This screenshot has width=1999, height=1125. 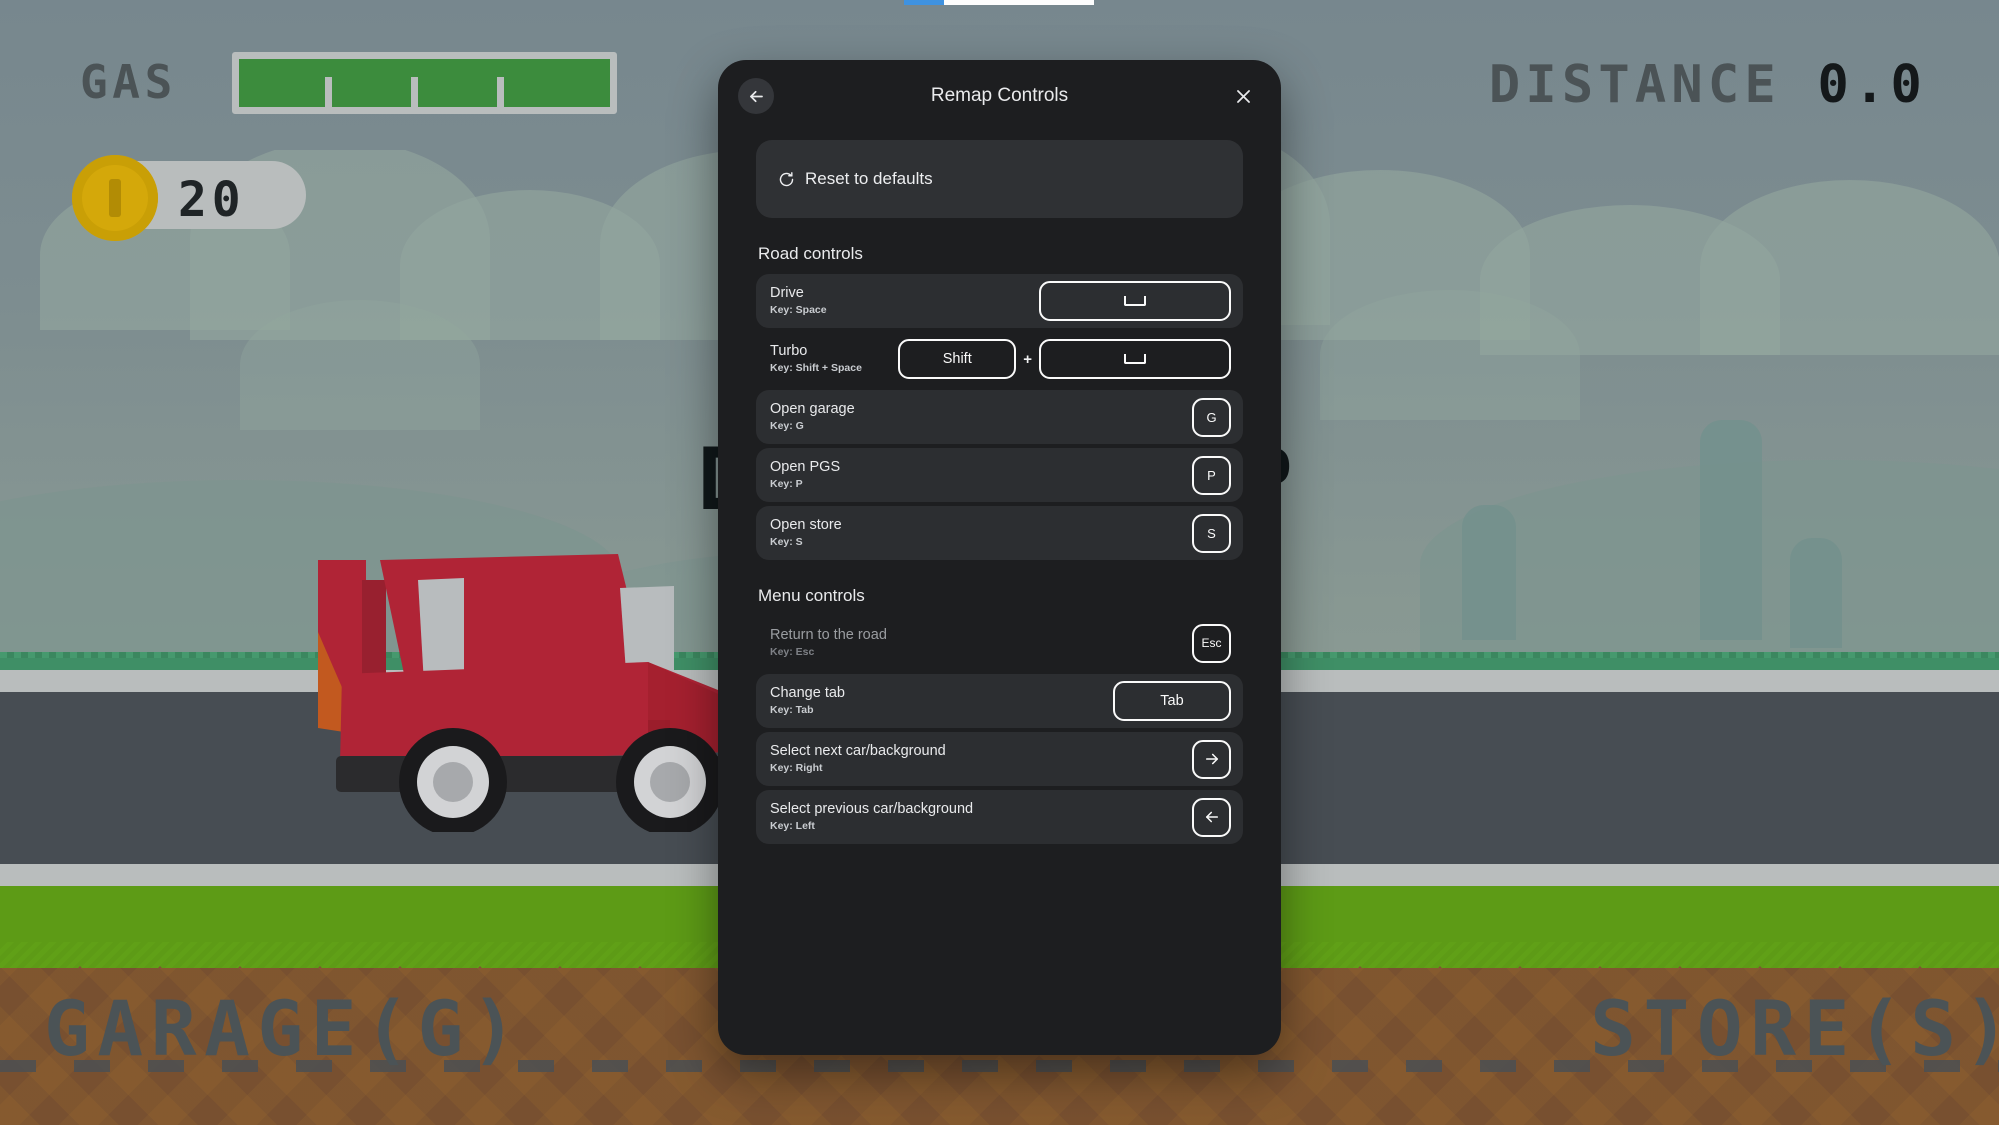 What do you see at coordinates (999, 759) in the screenshot?
I see `control-row: Select next car/background Key: Right` at bounding box center [999, 759].